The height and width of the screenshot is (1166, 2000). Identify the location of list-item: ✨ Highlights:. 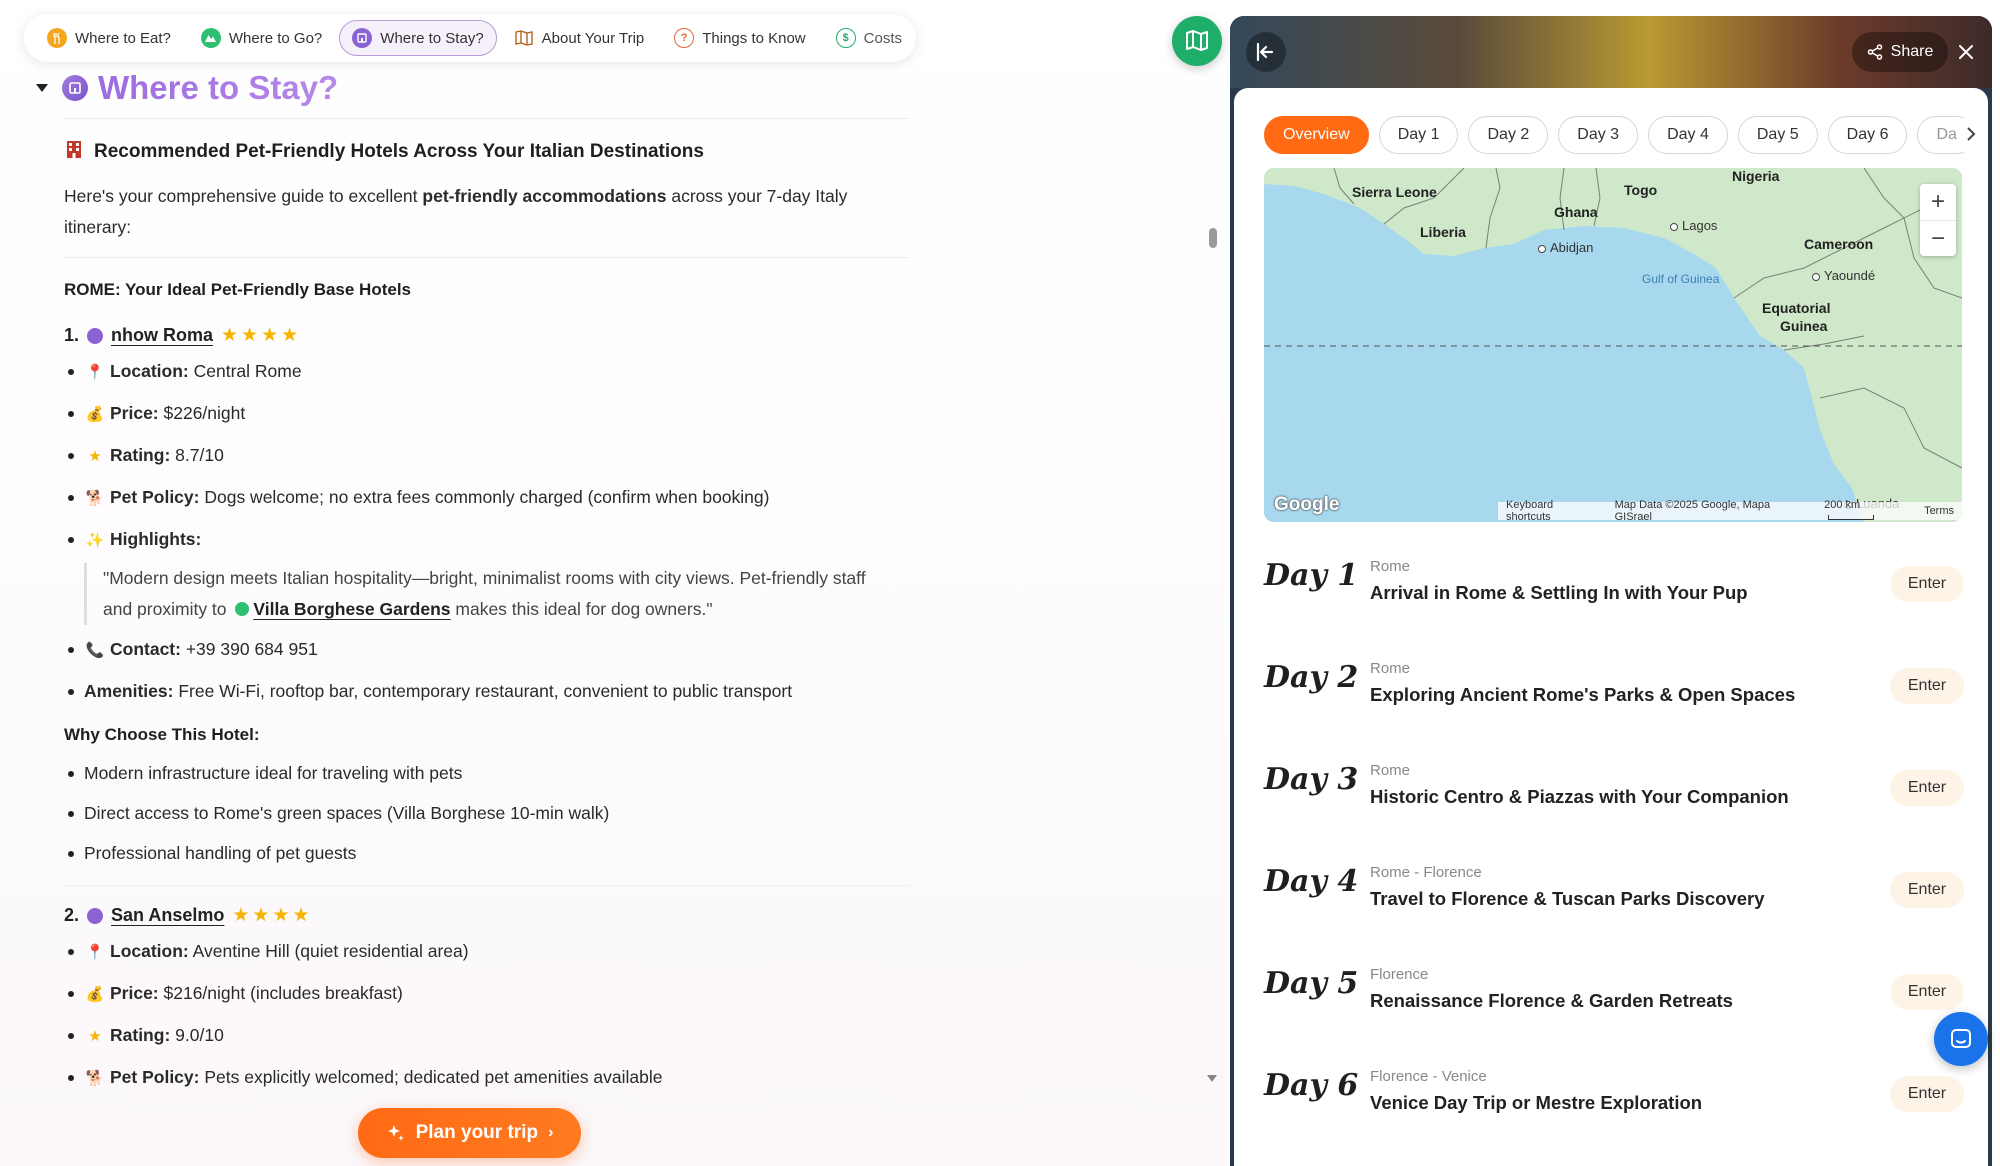
(486, 540).